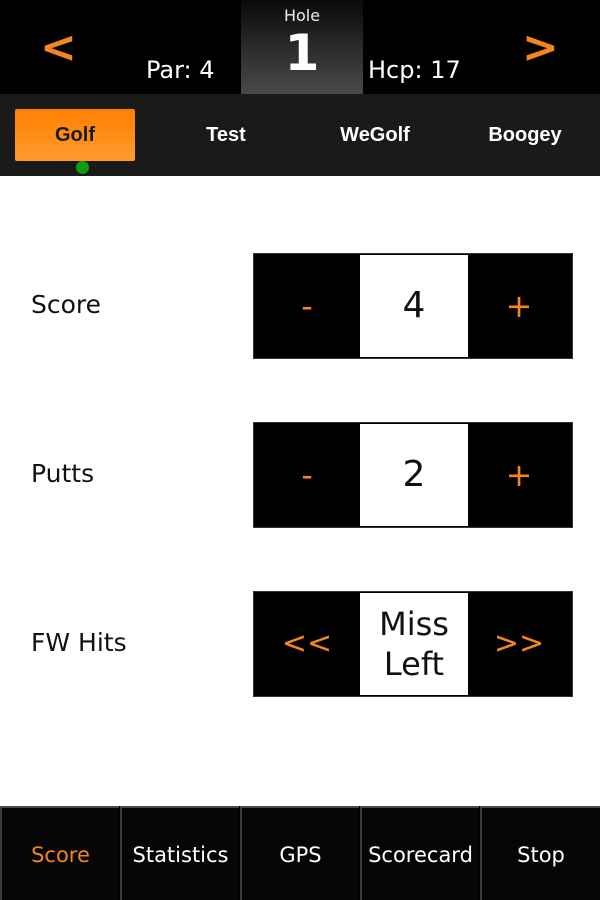  Describe the element at coordinates (375, 135) in the screenshot. I see `tab-player-wegolf: WeGolf` at that location.